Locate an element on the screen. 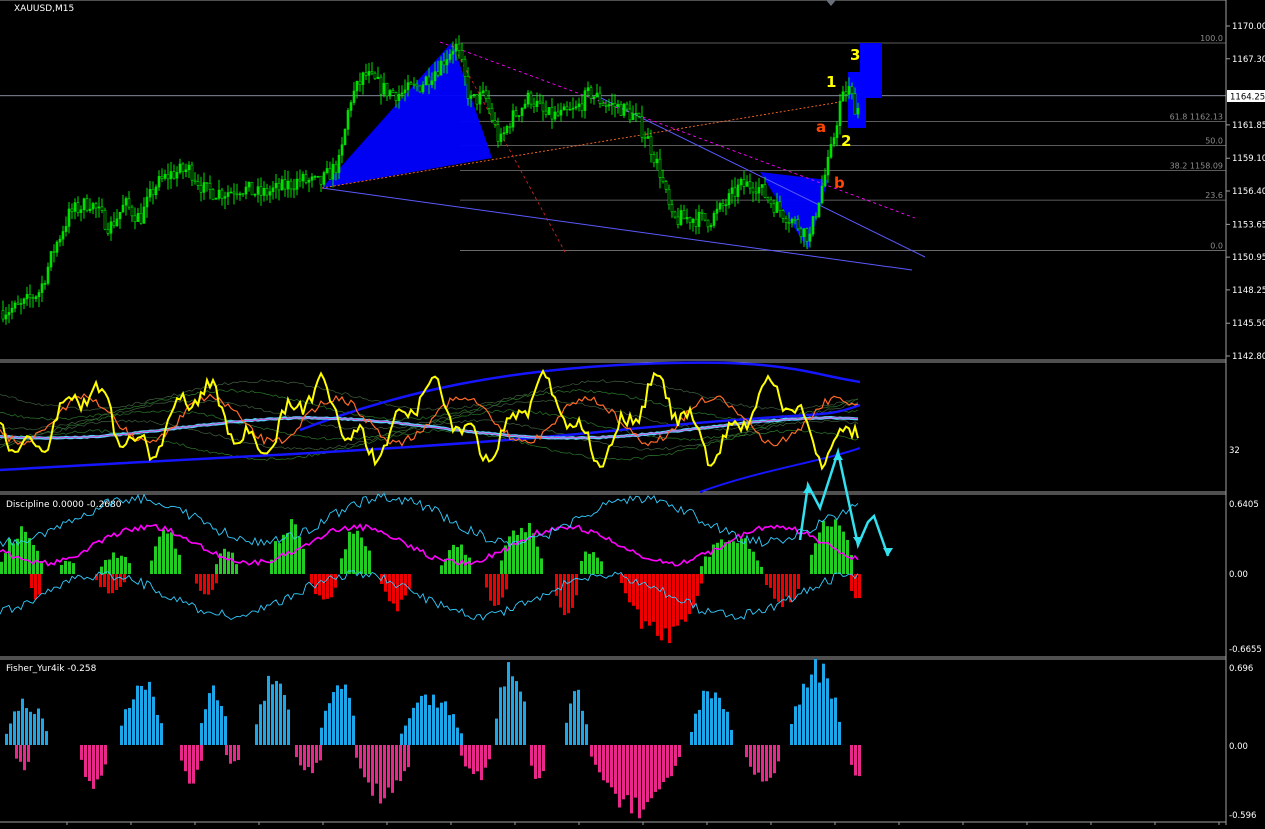  fib-level-label: 23.6 is located at coordinates (1214, 195).